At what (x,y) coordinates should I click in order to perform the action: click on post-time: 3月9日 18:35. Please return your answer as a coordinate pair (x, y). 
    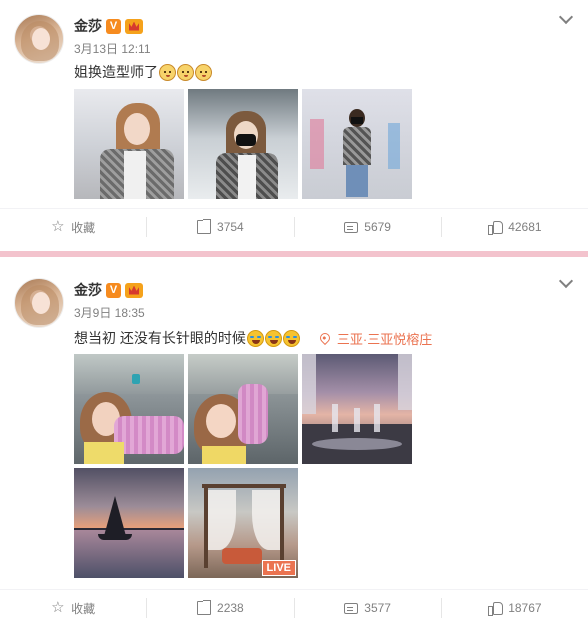
    Looking at the image, I should click on (109, 312).